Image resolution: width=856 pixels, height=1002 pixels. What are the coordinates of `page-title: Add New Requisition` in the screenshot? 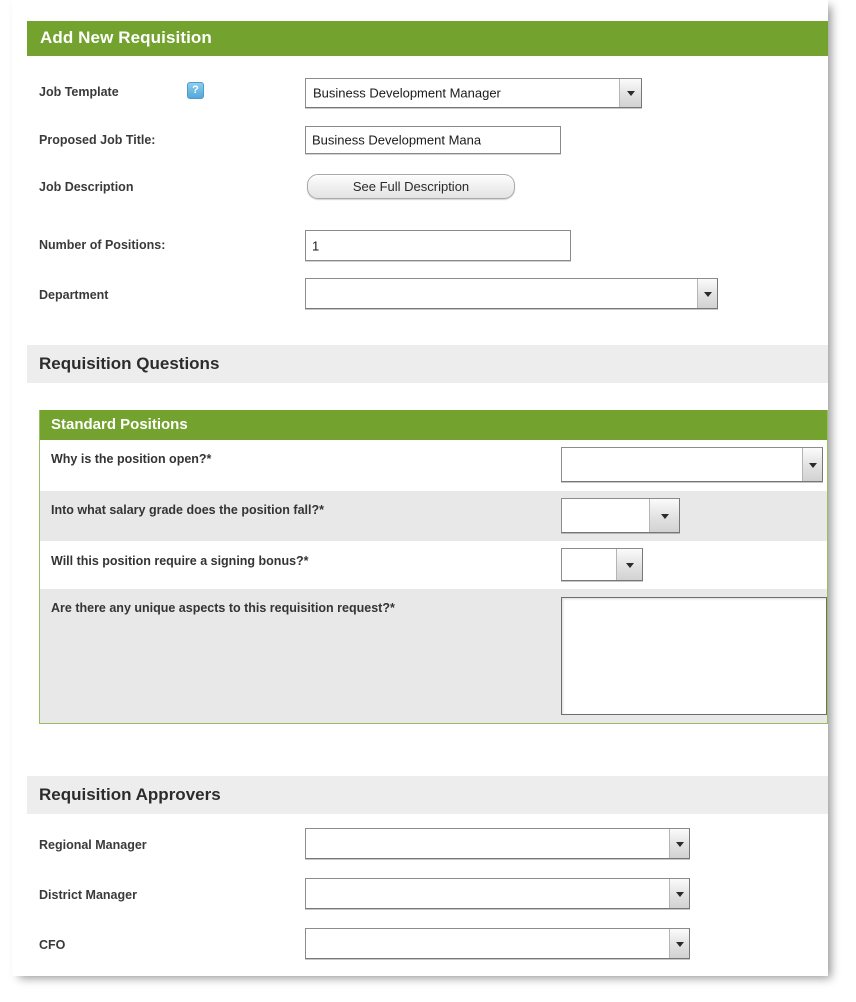 It's located at (126, 37).